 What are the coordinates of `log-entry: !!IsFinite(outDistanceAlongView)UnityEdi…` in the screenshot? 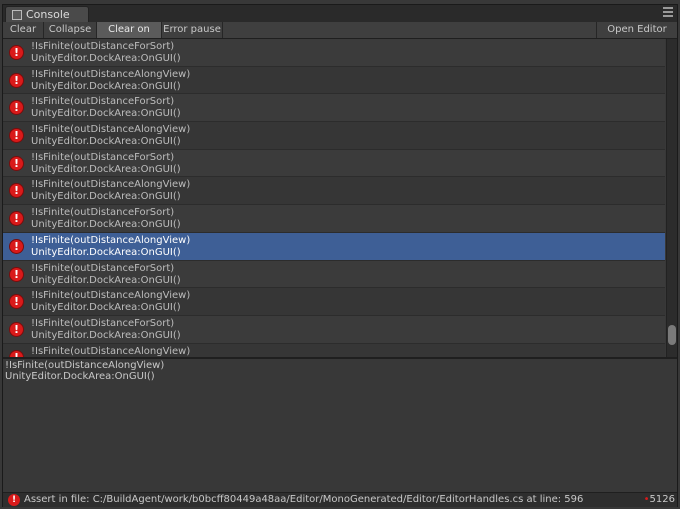 It's located at (334, 350).